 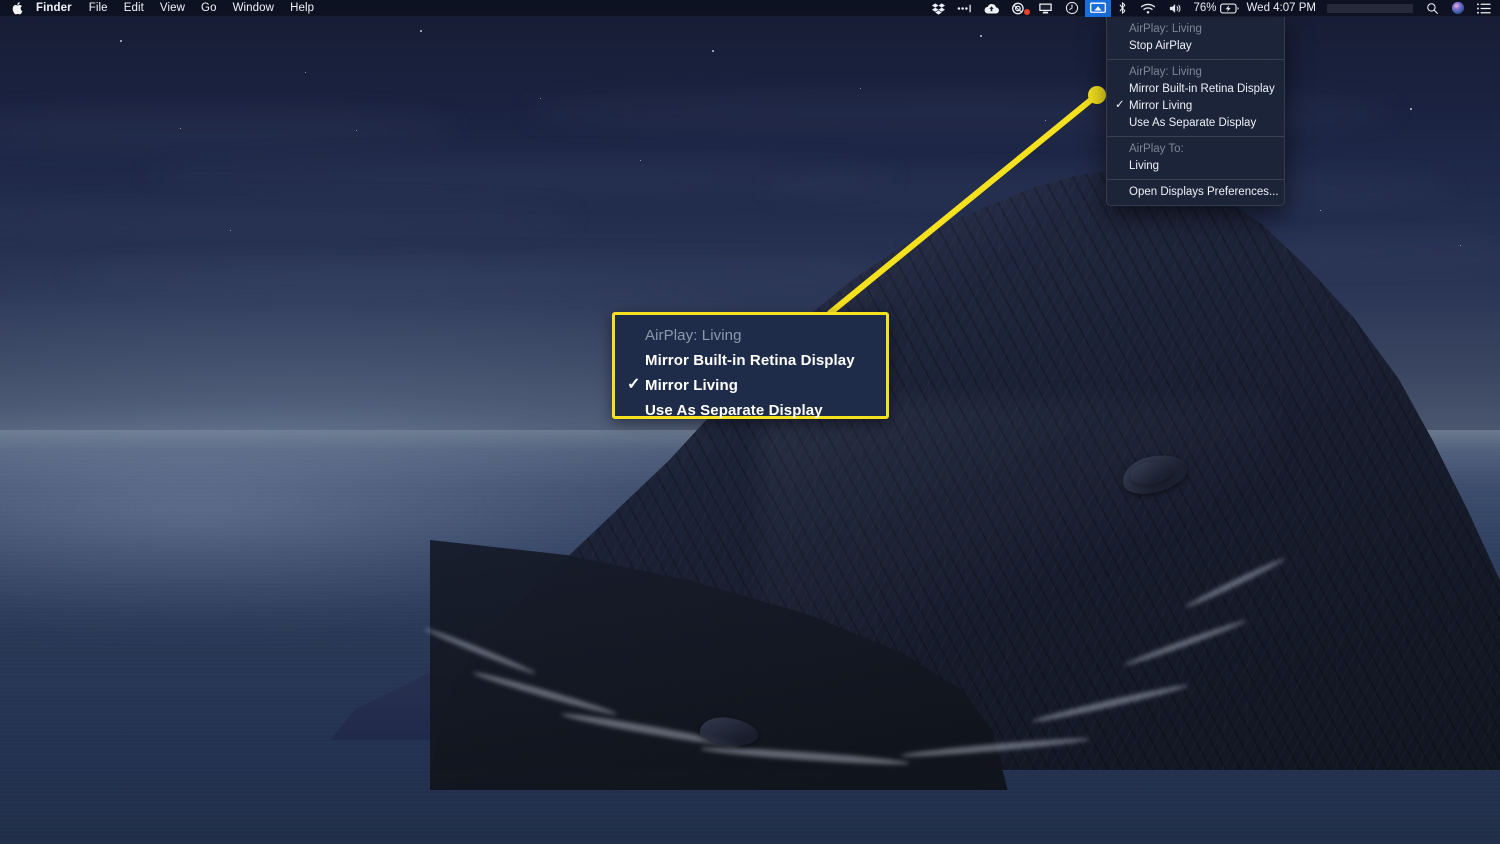 What do you see at coordinates (693, 335) in the screenshot?
I see `callout-header: AirPlay: Living` at bounding box center [693, 335].